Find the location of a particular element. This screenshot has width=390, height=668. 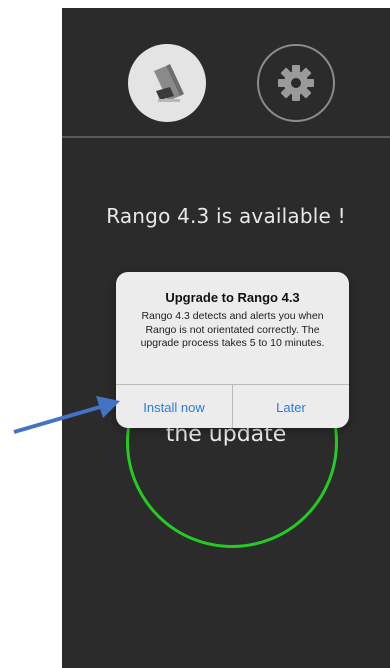

update-available-text: Rango 4.3 is available ! is located at coordinates (226, 216).